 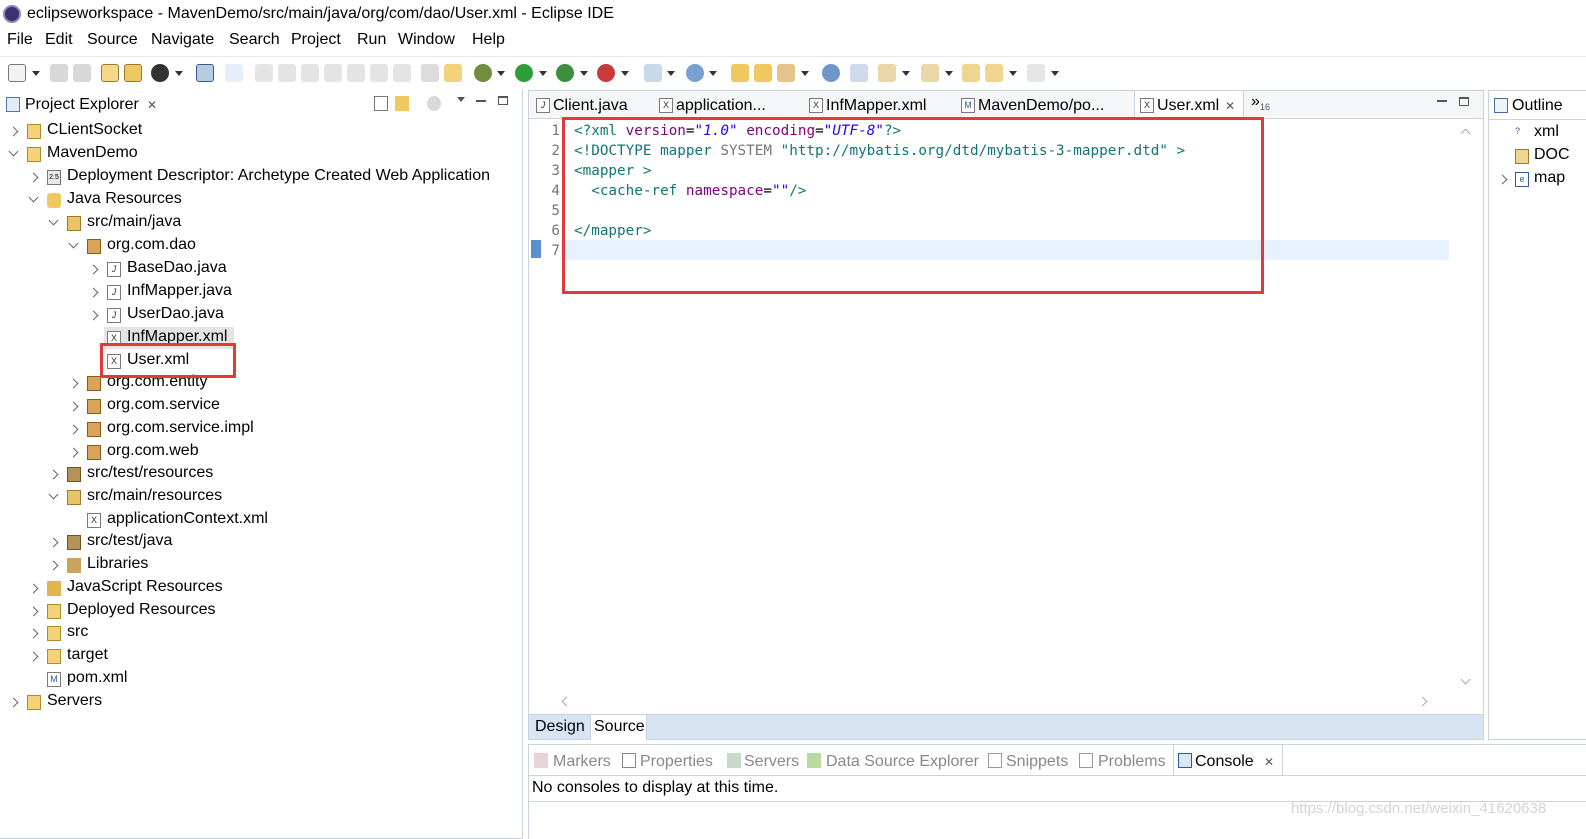 What do you see at coordinates (996, 702) in the screenshot?
I see `horizontal-scrollbar` at bounding box center [996, 702].